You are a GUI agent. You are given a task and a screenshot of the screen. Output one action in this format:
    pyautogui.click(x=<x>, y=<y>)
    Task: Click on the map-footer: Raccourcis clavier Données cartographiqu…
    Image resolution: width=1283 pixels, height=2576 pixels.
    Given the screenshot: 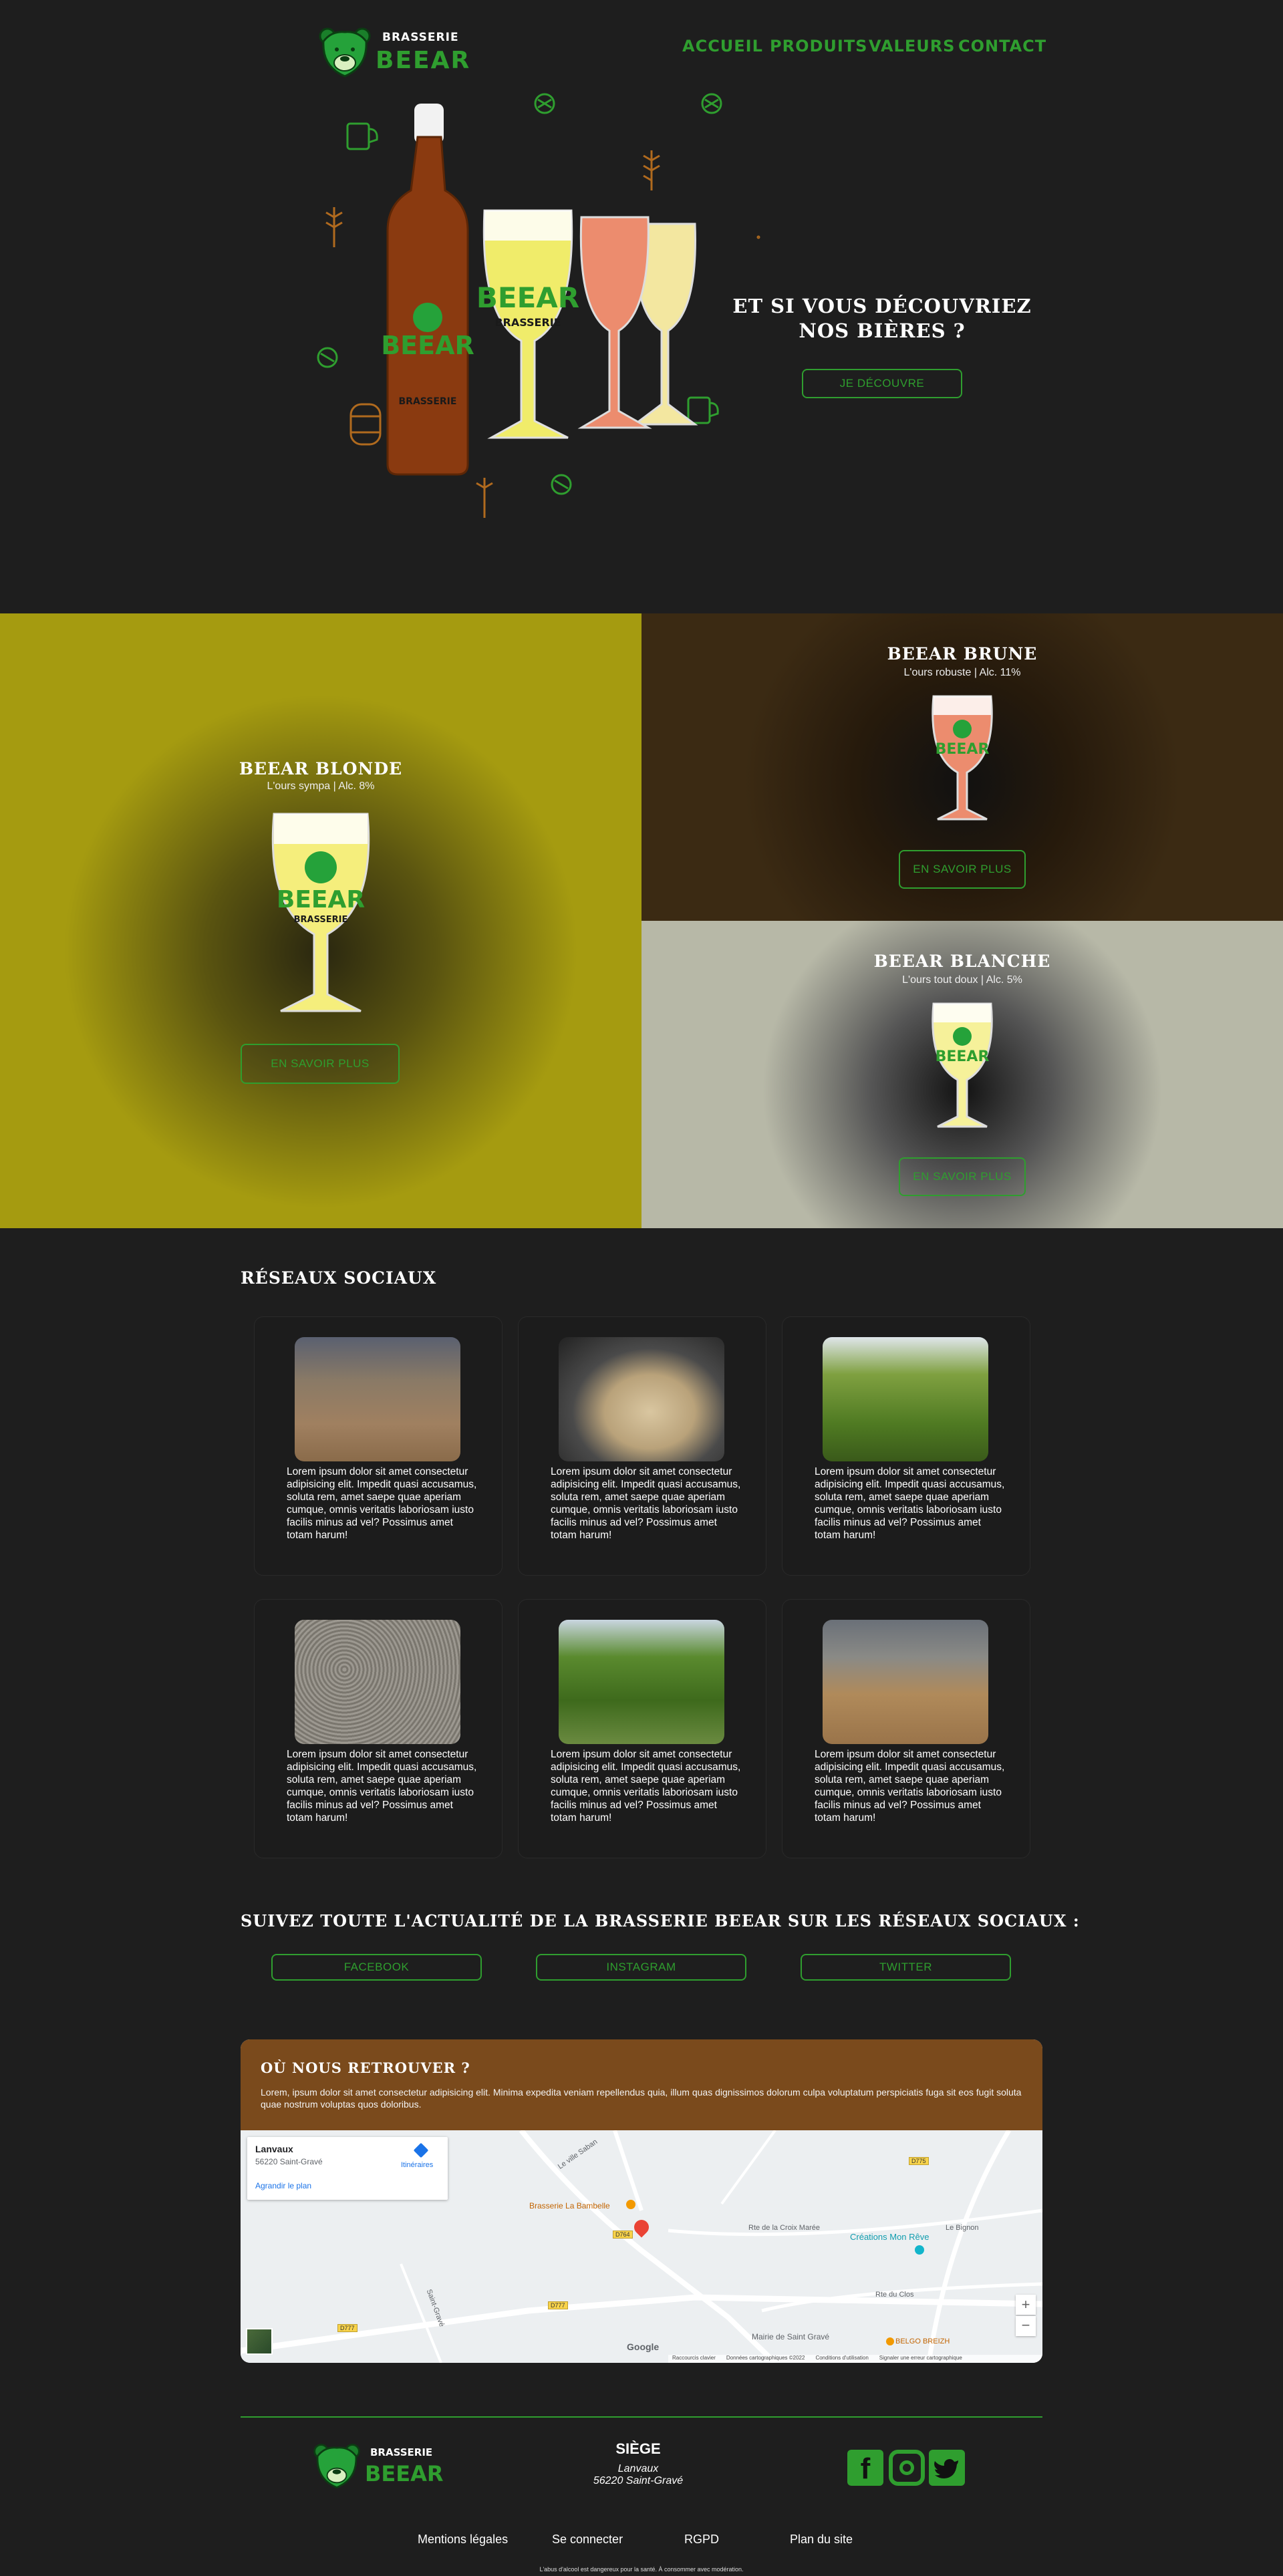 What is the action you would take?
    pyautogui.click(x=855, y=2359)
    